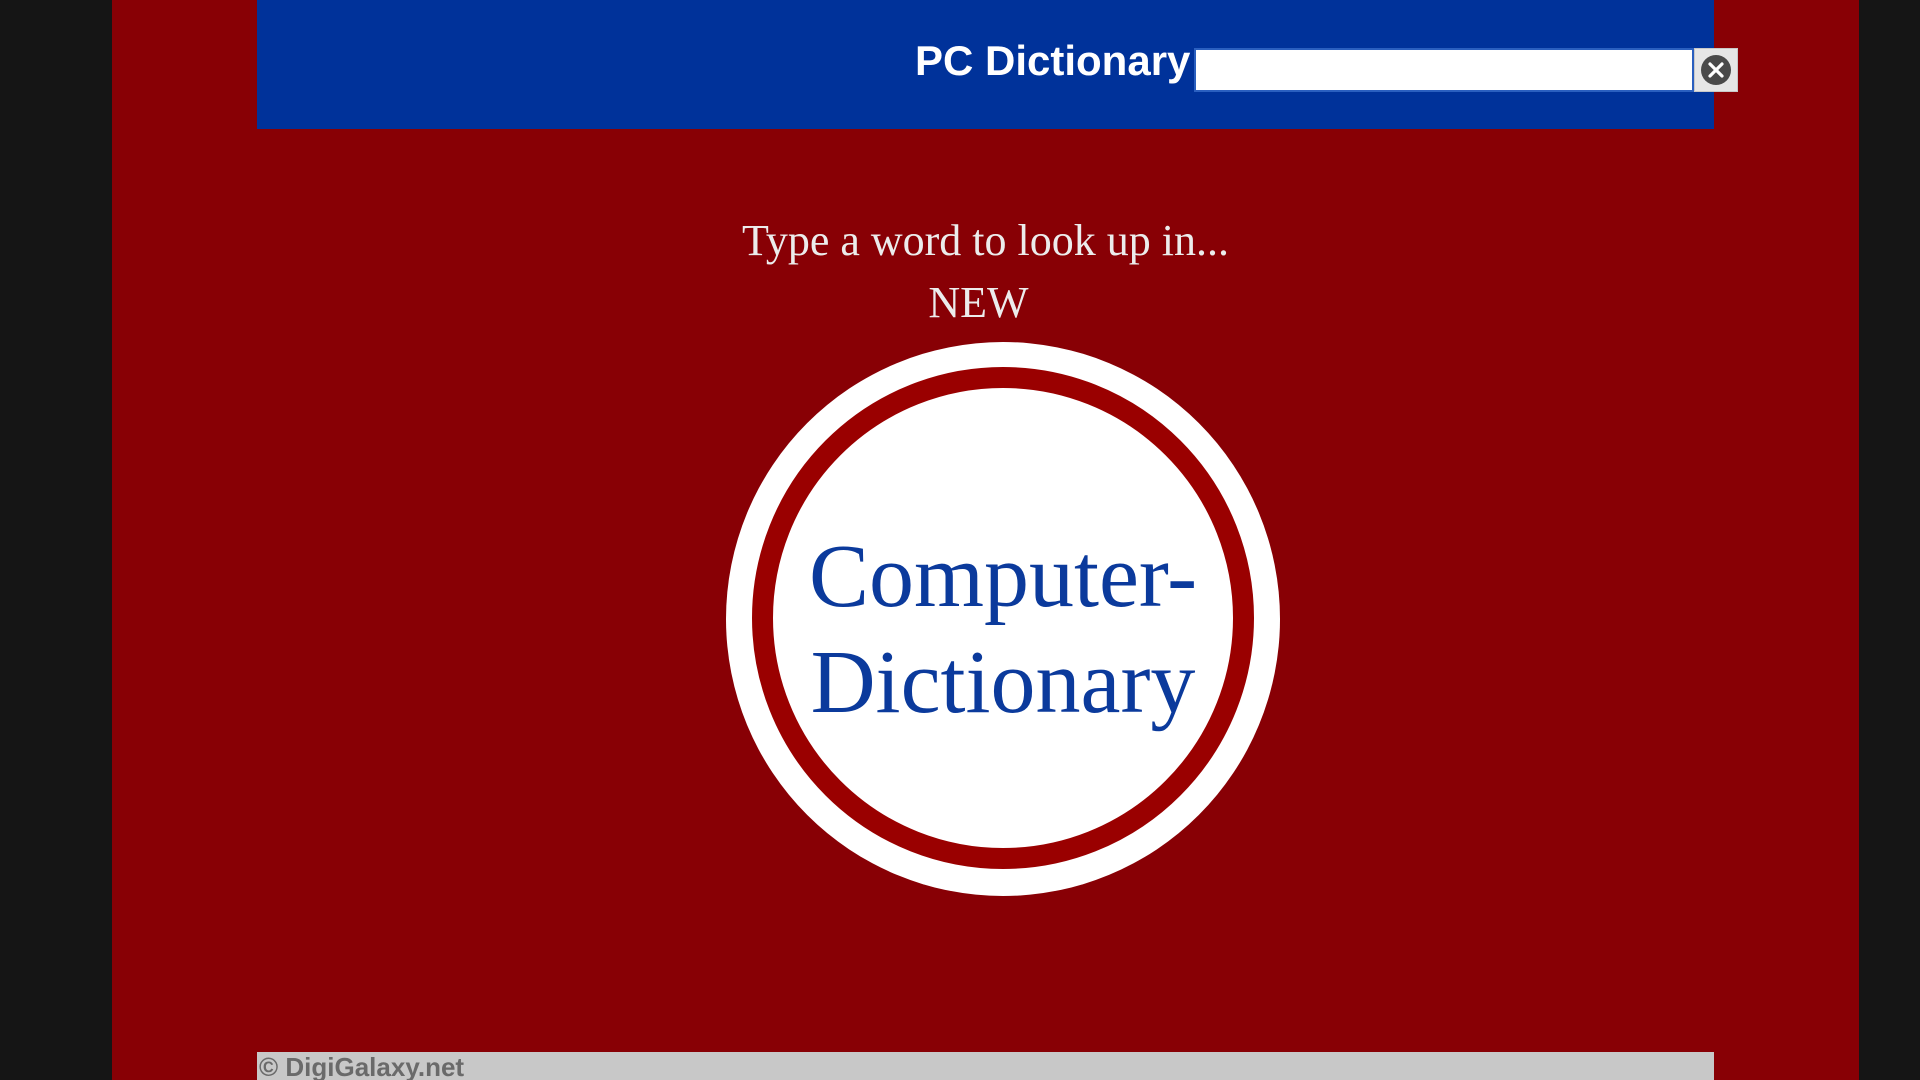  What do you see at coordinates (1444, 70) in the screenshot?
I see `search-input` at bounding box center [1444, 70].